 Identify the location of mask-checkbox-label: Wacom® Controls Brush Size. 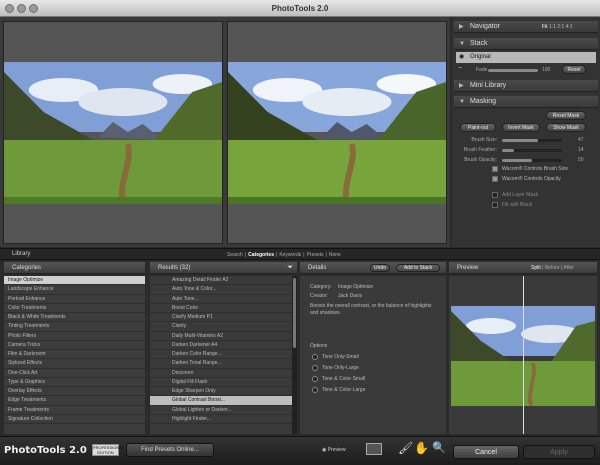
(535, 169).